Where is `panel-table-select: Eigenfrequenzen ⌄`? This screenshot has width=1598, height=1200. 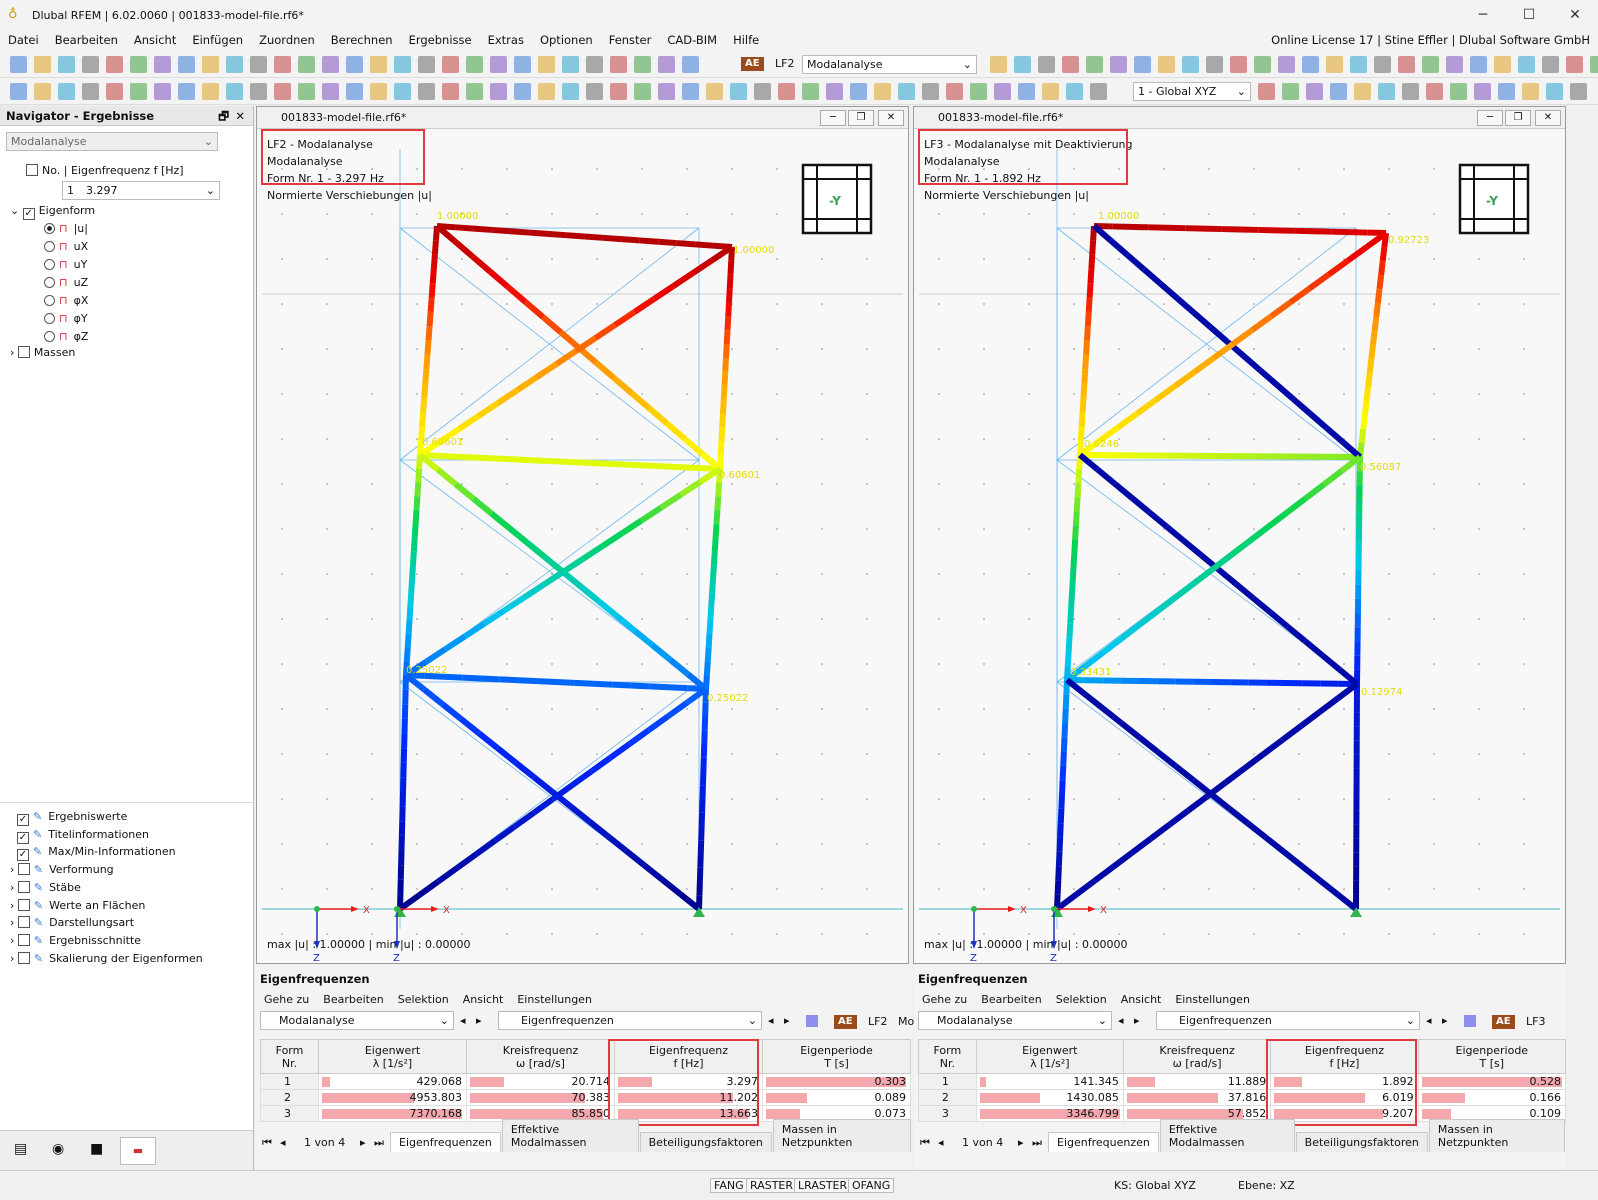 panel-table-select: Eigenfrequenzen ⌄ is located at coordinates (1288, 1020).